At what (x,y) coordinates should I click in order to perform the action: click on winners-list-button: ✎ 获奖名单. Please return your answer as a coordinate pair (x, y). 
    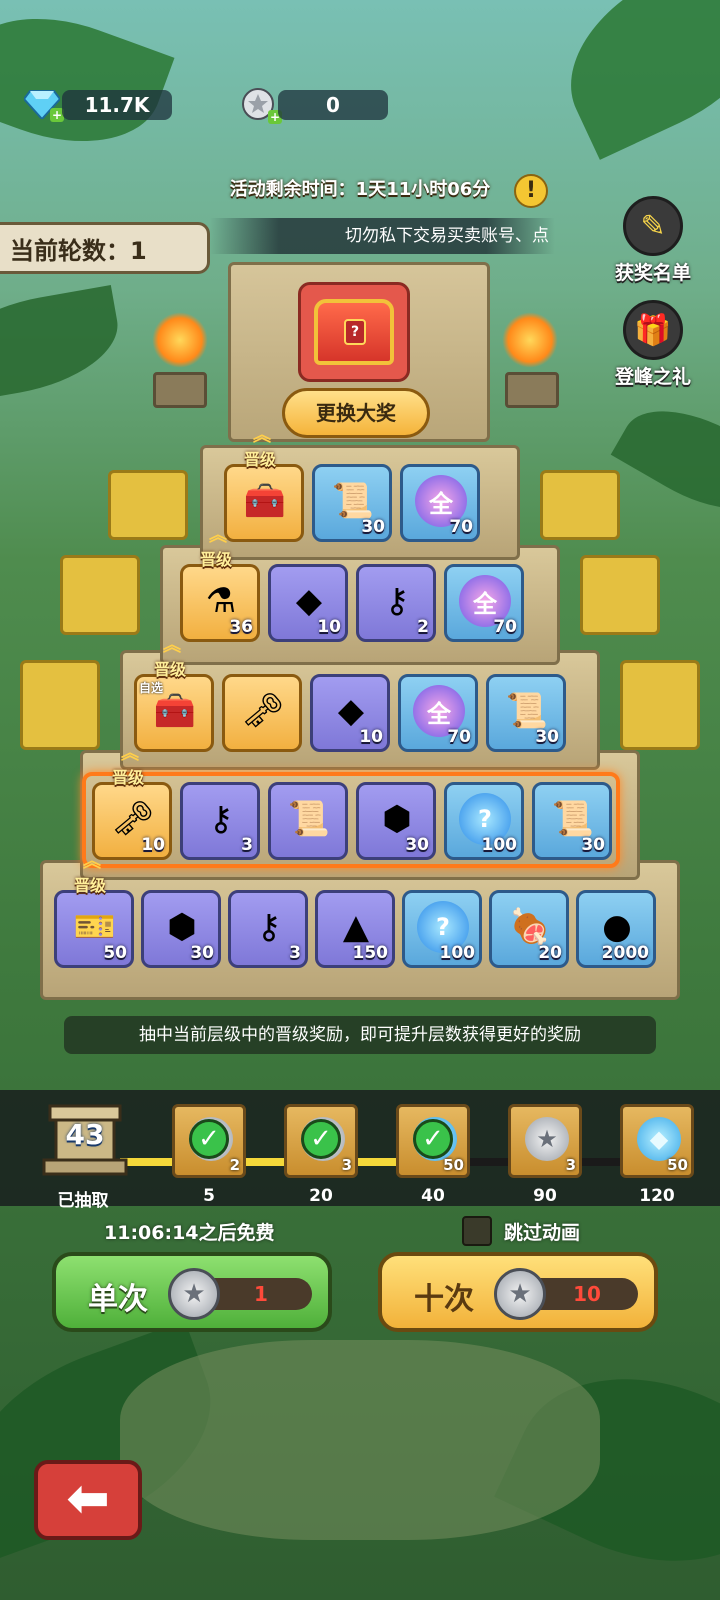
    Looking at the image, I should click on (653, 240).